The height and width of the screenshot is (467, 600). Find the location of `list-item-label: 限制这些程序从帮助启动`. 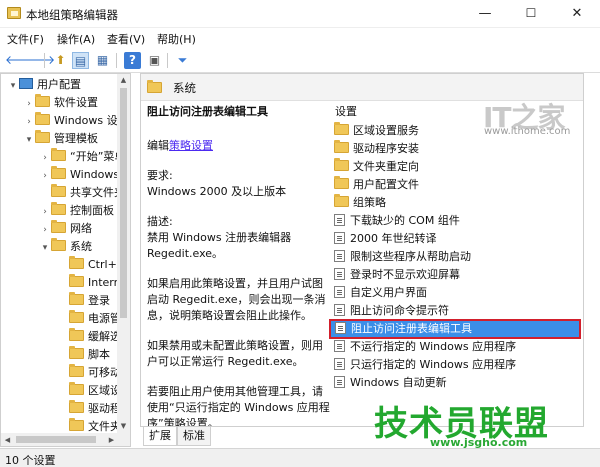

list-item-label: 限制这些程序从帮助启动 is located at coordinates (410, 256).